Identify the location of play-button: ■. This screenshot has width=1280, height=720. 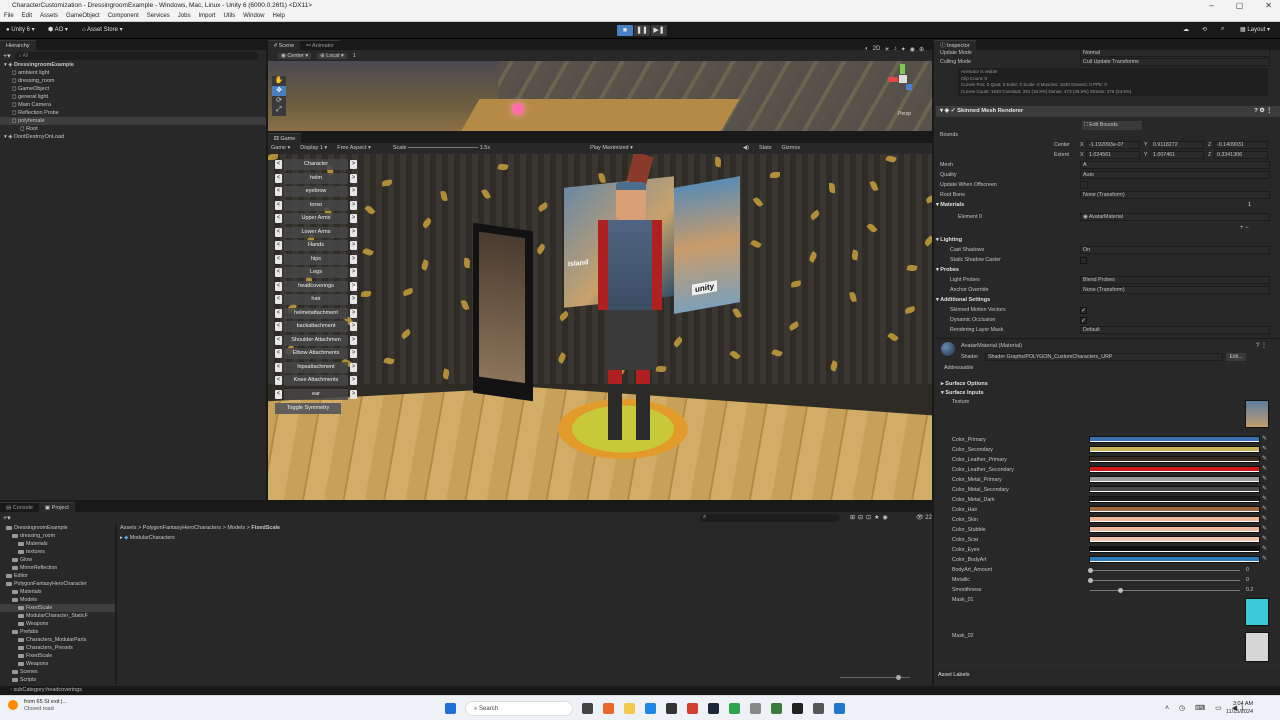
(625, 30).